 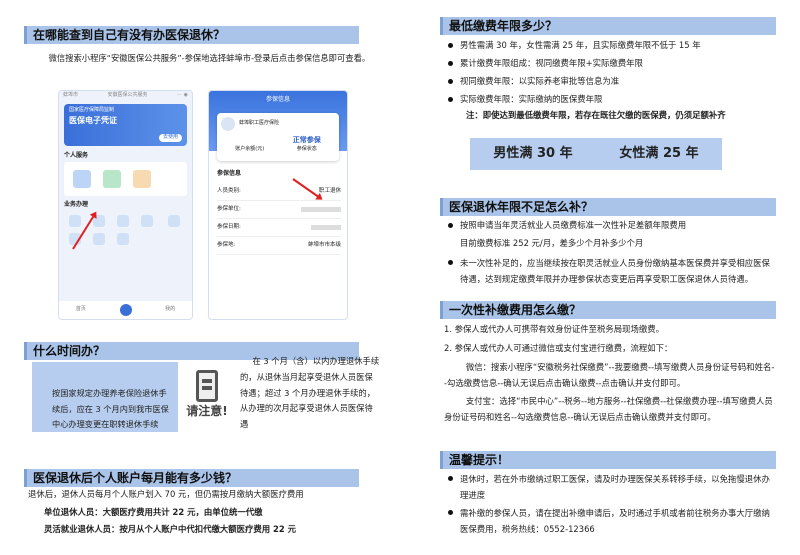 What do you see at coordinates (608, 207) in the screenshot?
I see `section-title-make-up: 医保退休年限不足怎么补？` at bounding box center [608, 207].